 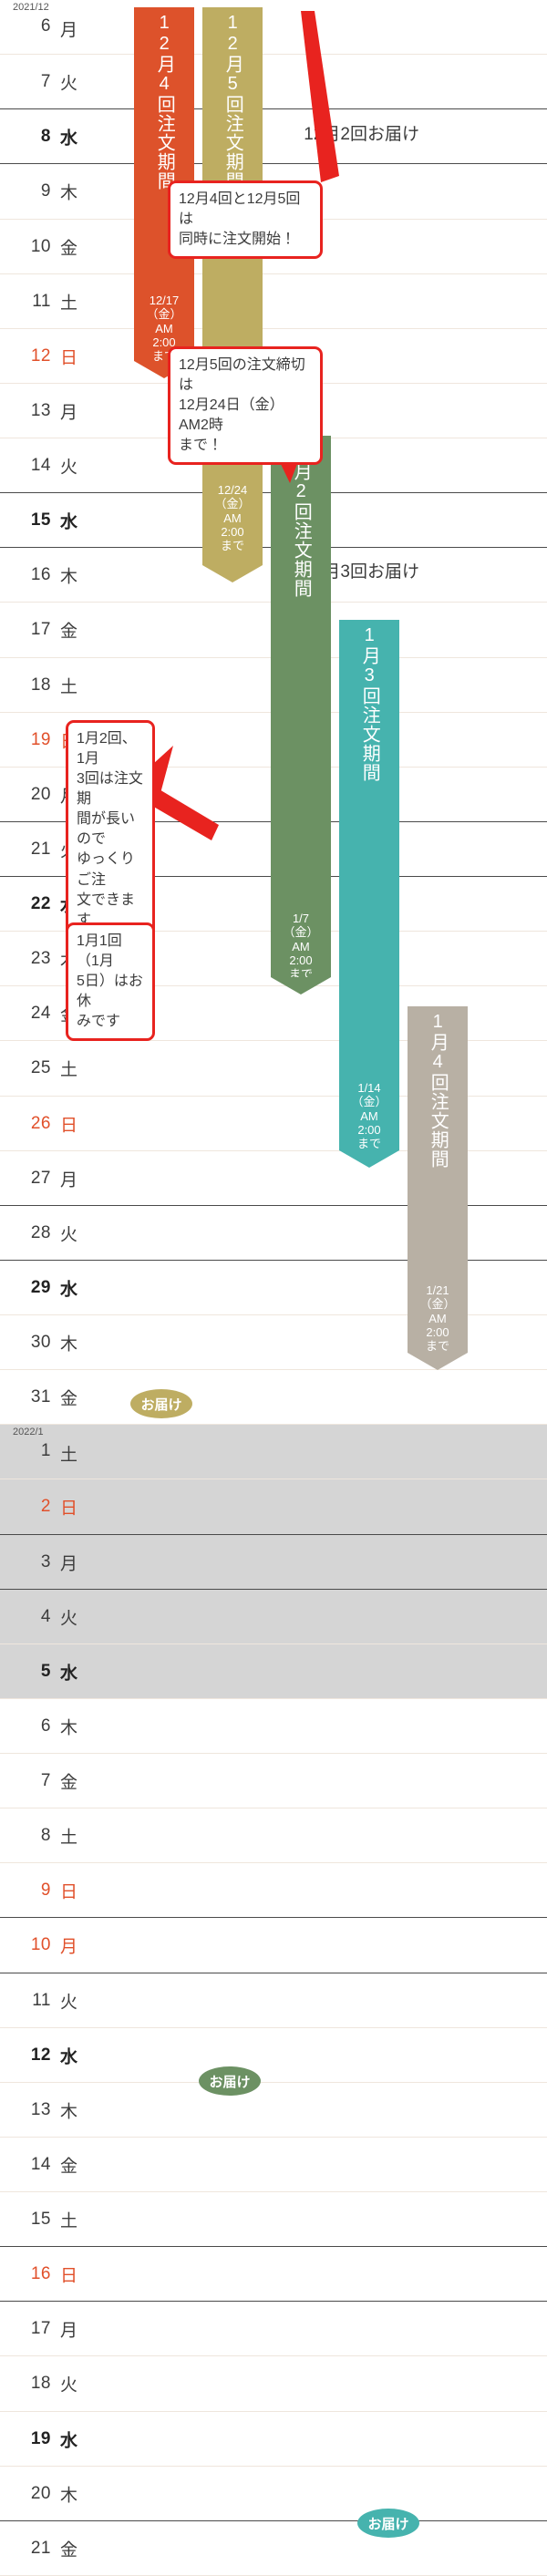 What do you see at coordinates (231, 415) in the screenshot?
I see `callout-2-line-2: 12月24日（金）AM2時` at bounding box center [231, 415].